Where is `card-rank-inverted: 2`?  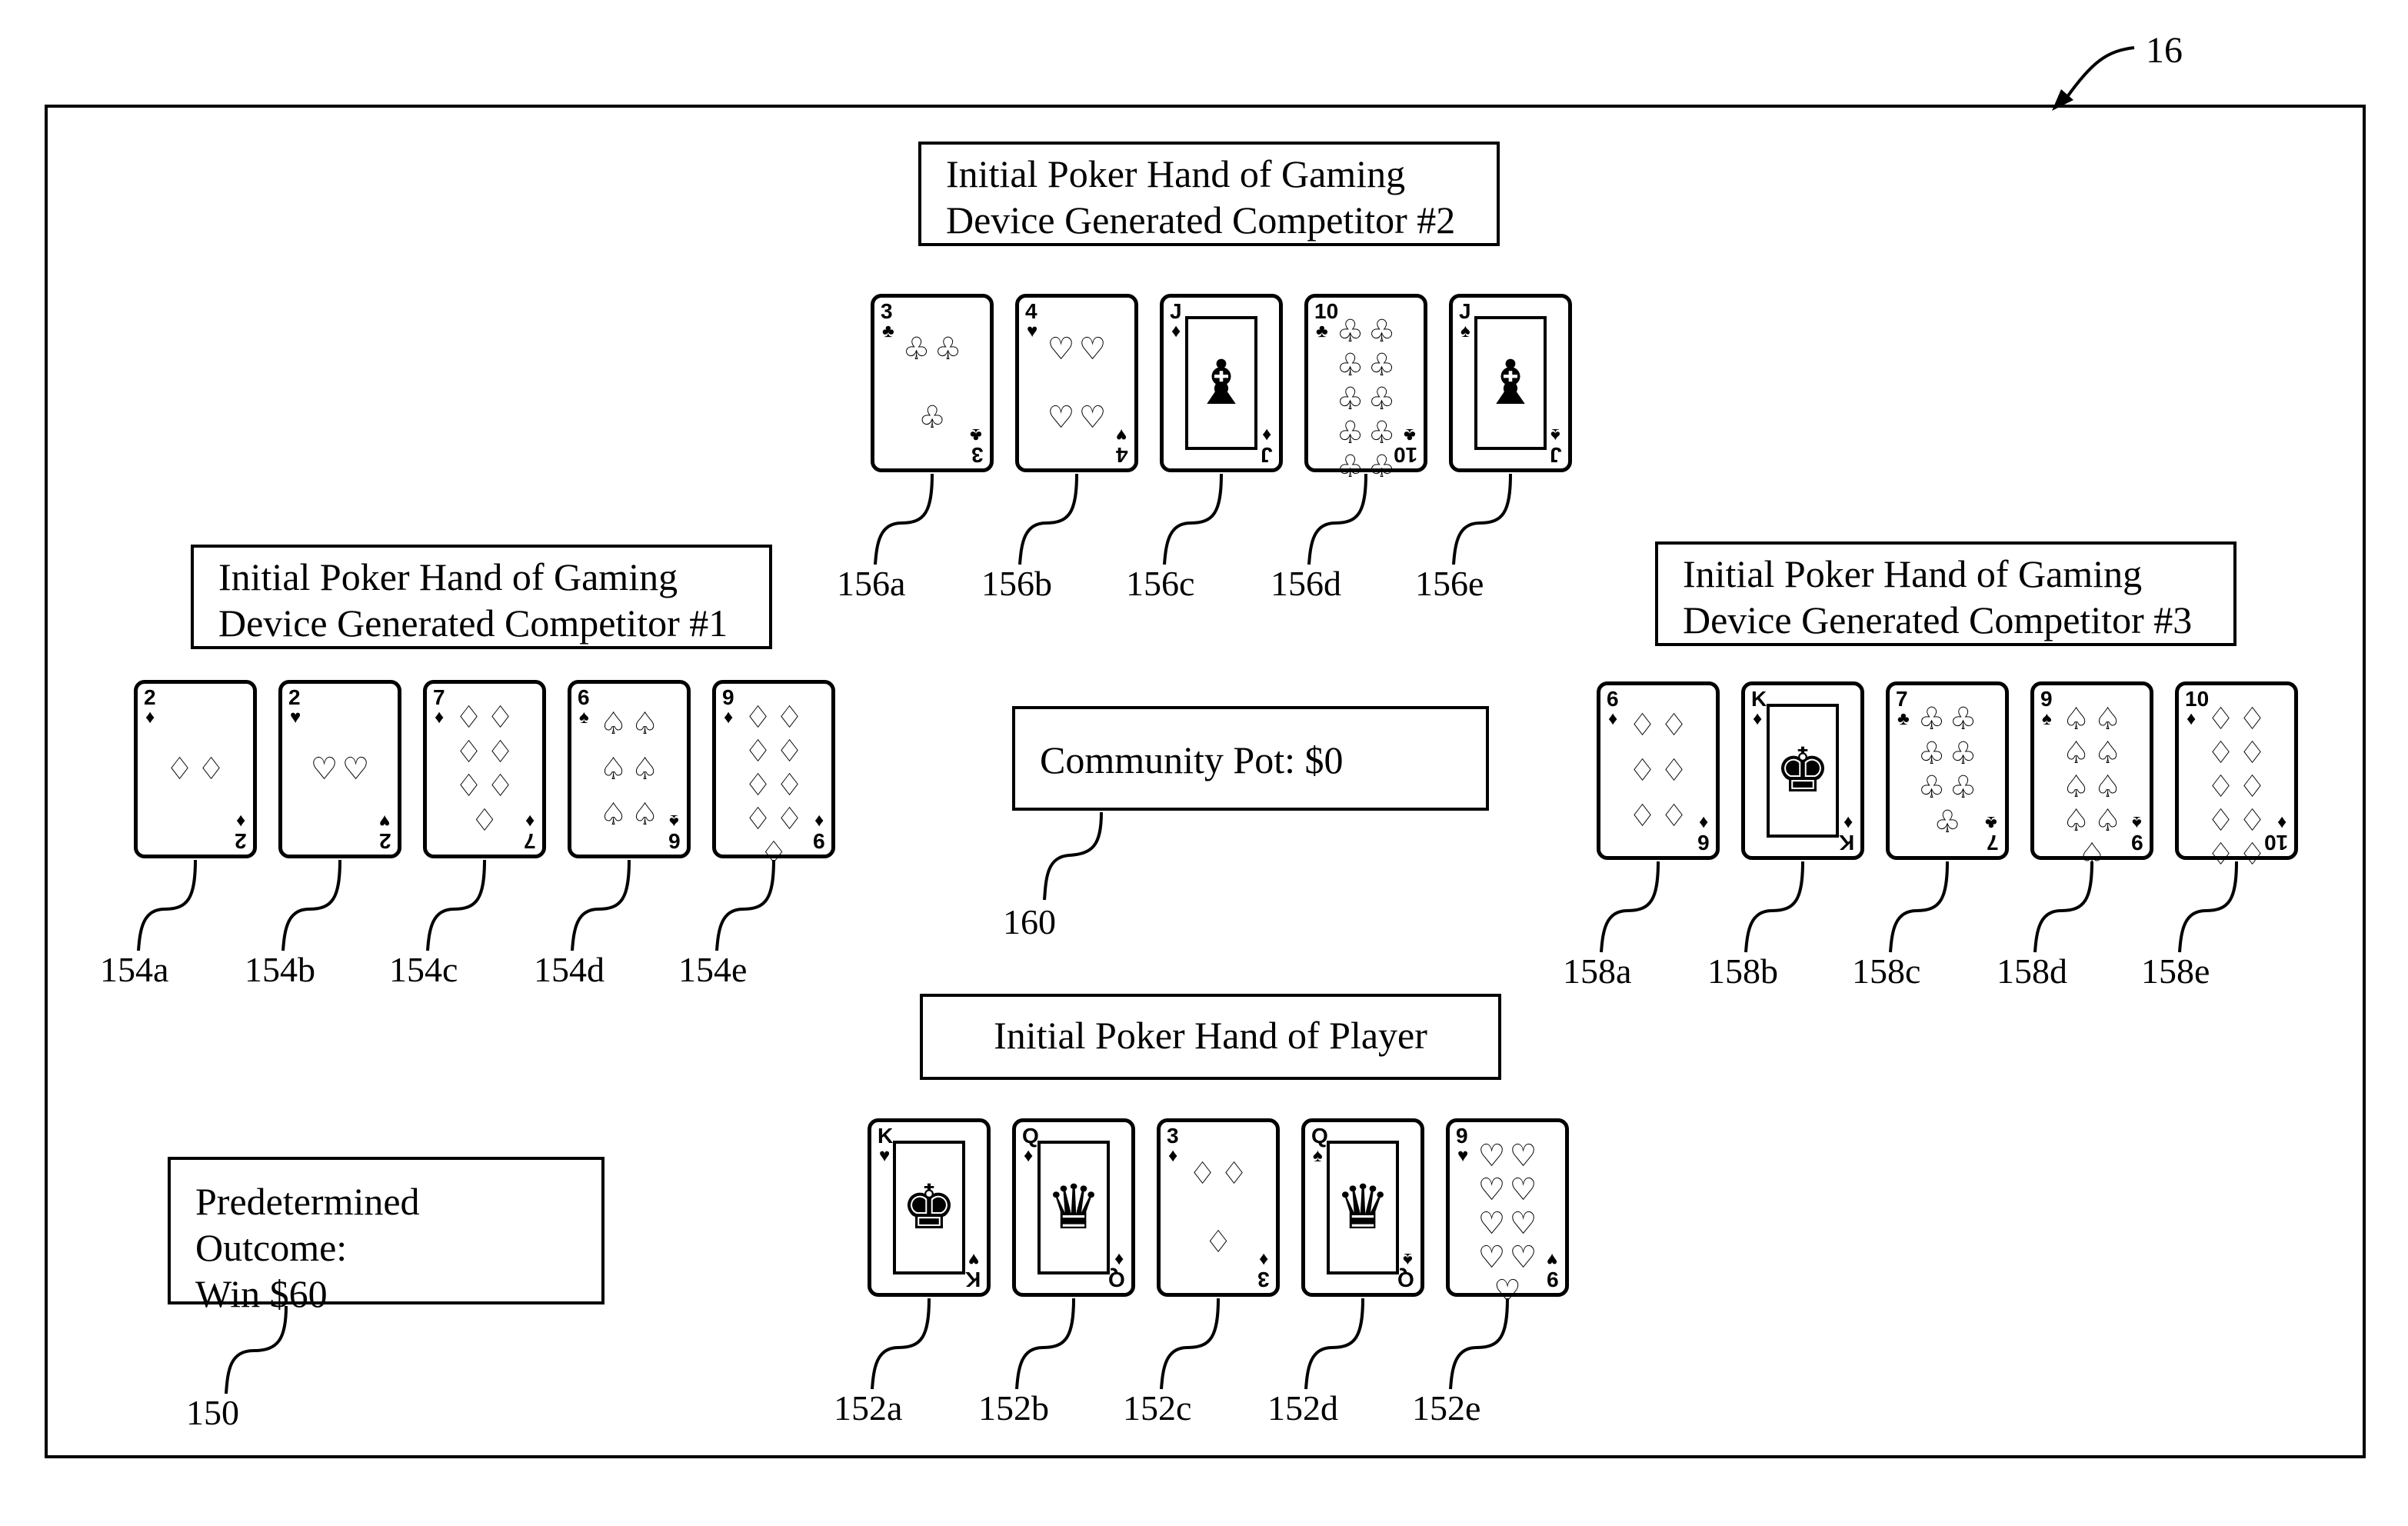
card-rank-inverted: 2 is located at coordinates (241, 841).